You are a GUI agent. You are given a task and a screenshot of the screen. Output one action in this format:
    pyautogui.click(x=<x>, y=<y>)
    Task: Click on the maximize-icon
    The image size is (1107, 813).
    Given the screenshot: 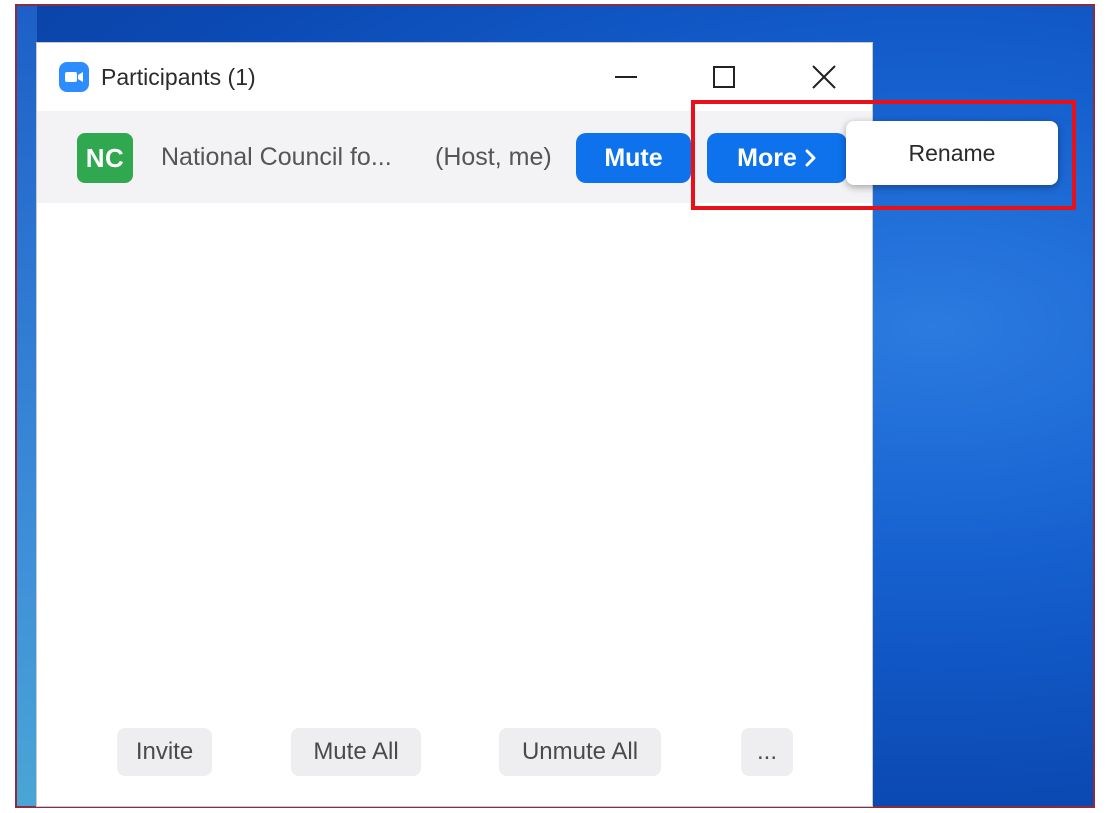 What is the action you would take?
    pyautogui.click(x=724, y=77)
    